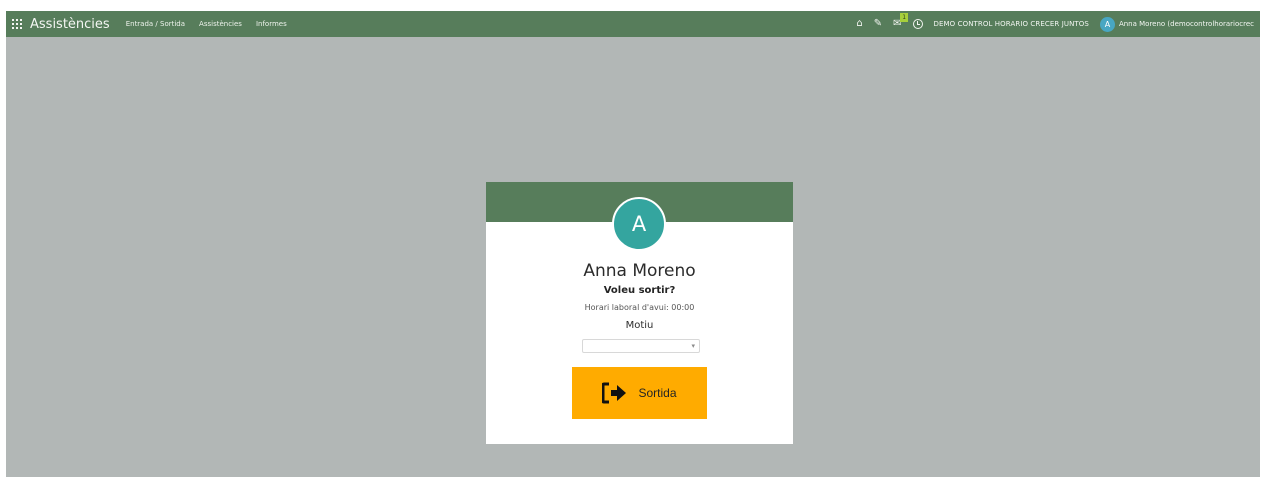 This screenshot has width=1266, height=478. What do you see at coordinates (878, 24) in the screenshot?
I see `pencil-icon: ✎` at bounding box center [878, 24].